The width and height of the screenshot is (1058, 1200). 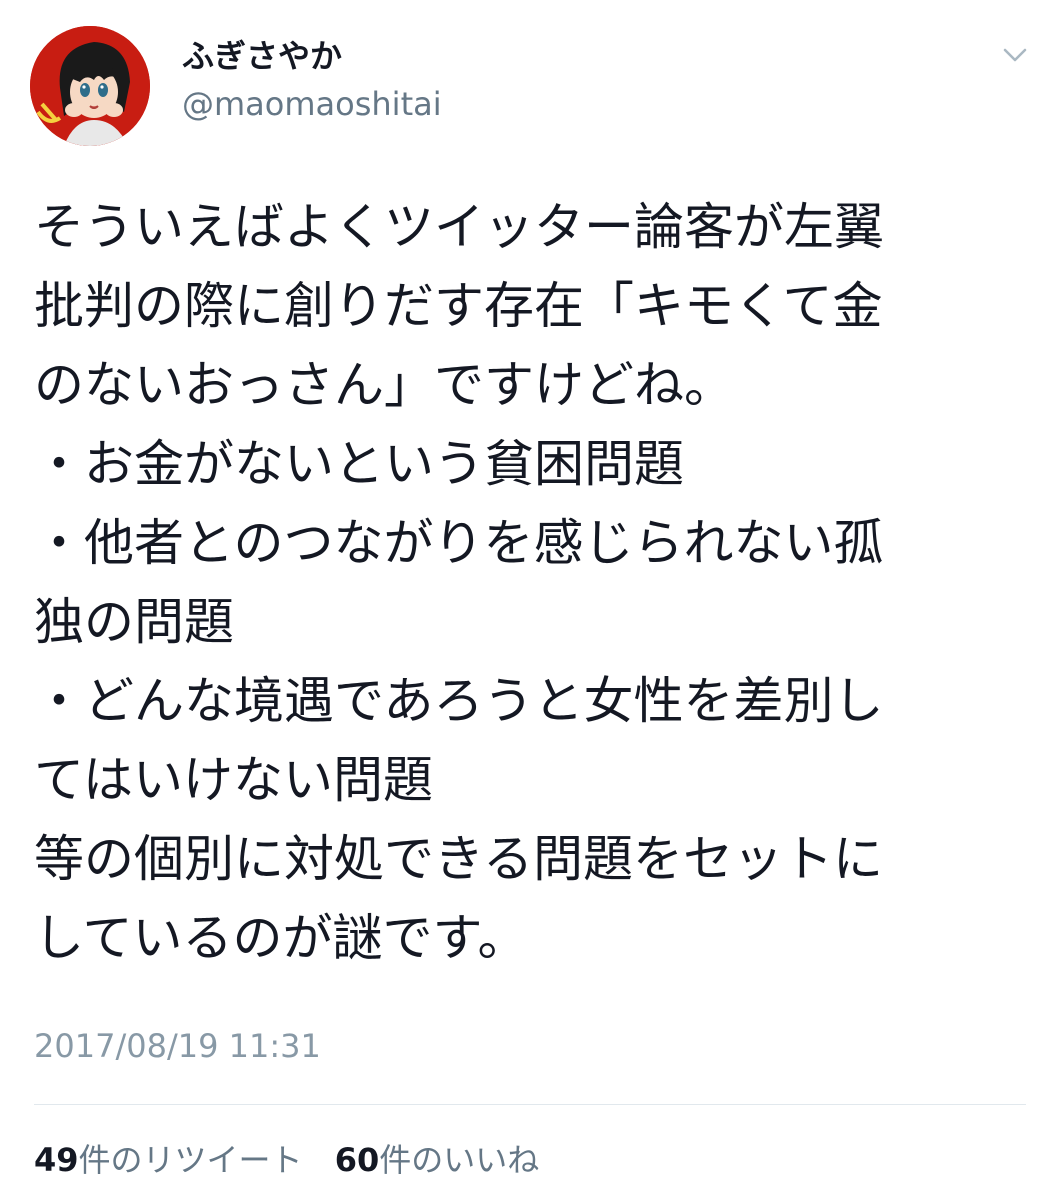 I want to click on retweets-label: 件のリツイート, so click(x=190, y=1160).